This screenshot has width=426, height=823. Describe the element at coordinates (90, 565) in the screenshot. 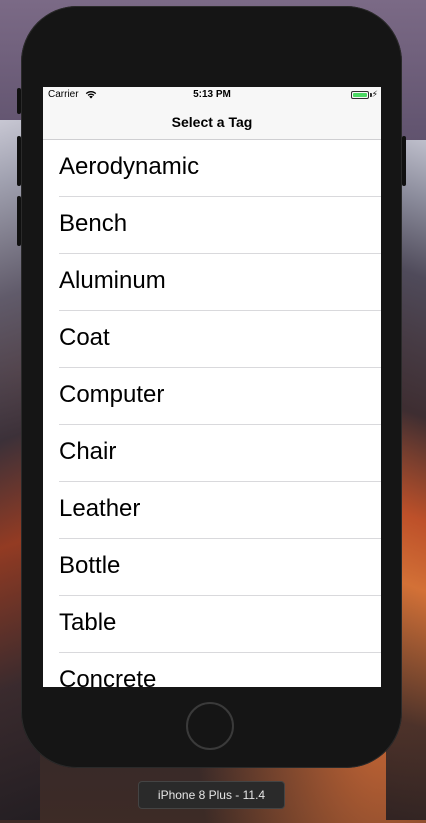

I see `tag-label: Bottle` at that location.